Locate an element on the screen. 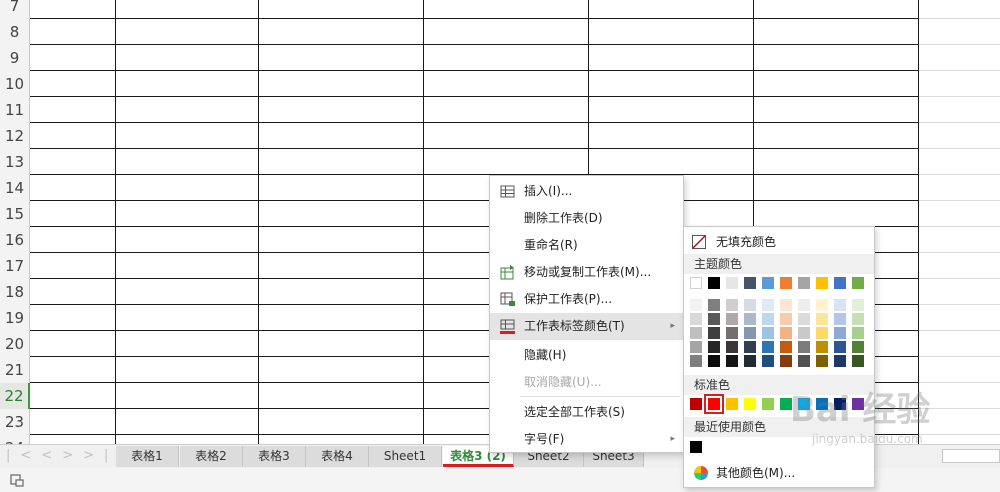 This screenshot has height=492, width=1000. sheet-tab: 表格3 is located at coordinates (274, 456).